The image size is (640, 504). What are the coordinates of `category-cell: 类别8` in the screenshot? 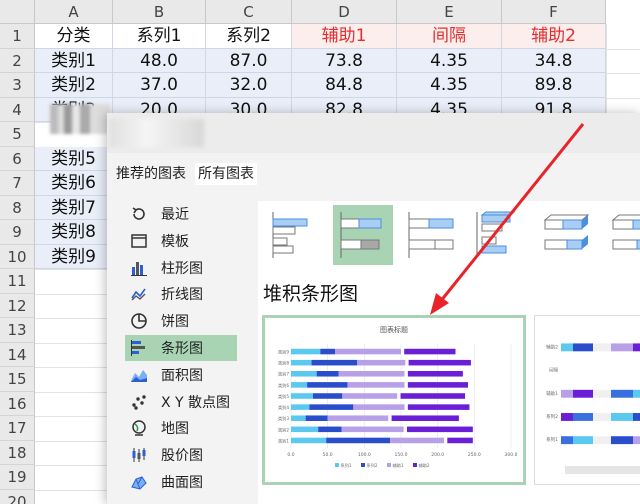 It's located at (74, 232).